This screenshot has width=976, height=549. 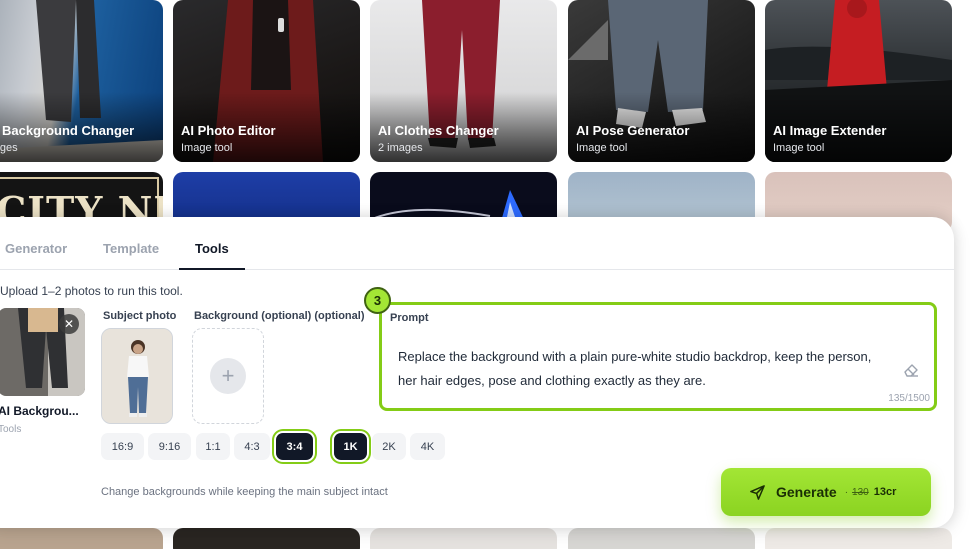 I want to click on card-title: Background Changer, so click(x=68, y=130).